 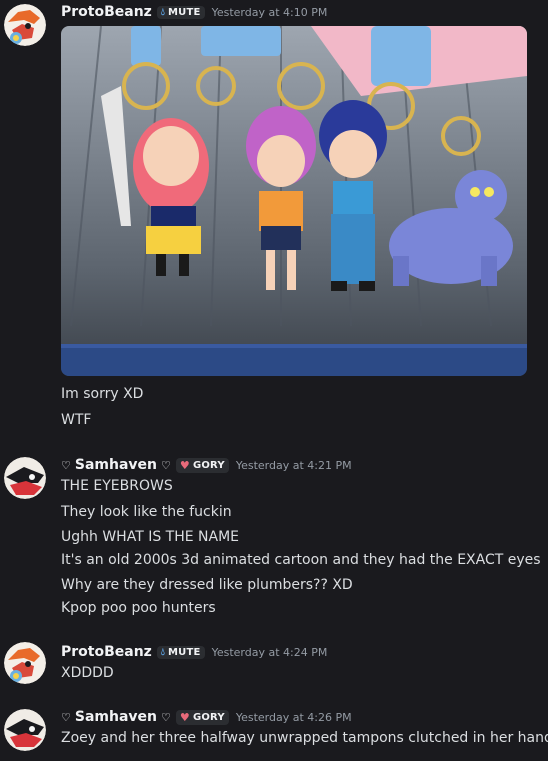 I want to click on message-header: ProtoBeanz 💧︎ MUTE Yesterday at 4:24 PM, so click(x=194, y=652).